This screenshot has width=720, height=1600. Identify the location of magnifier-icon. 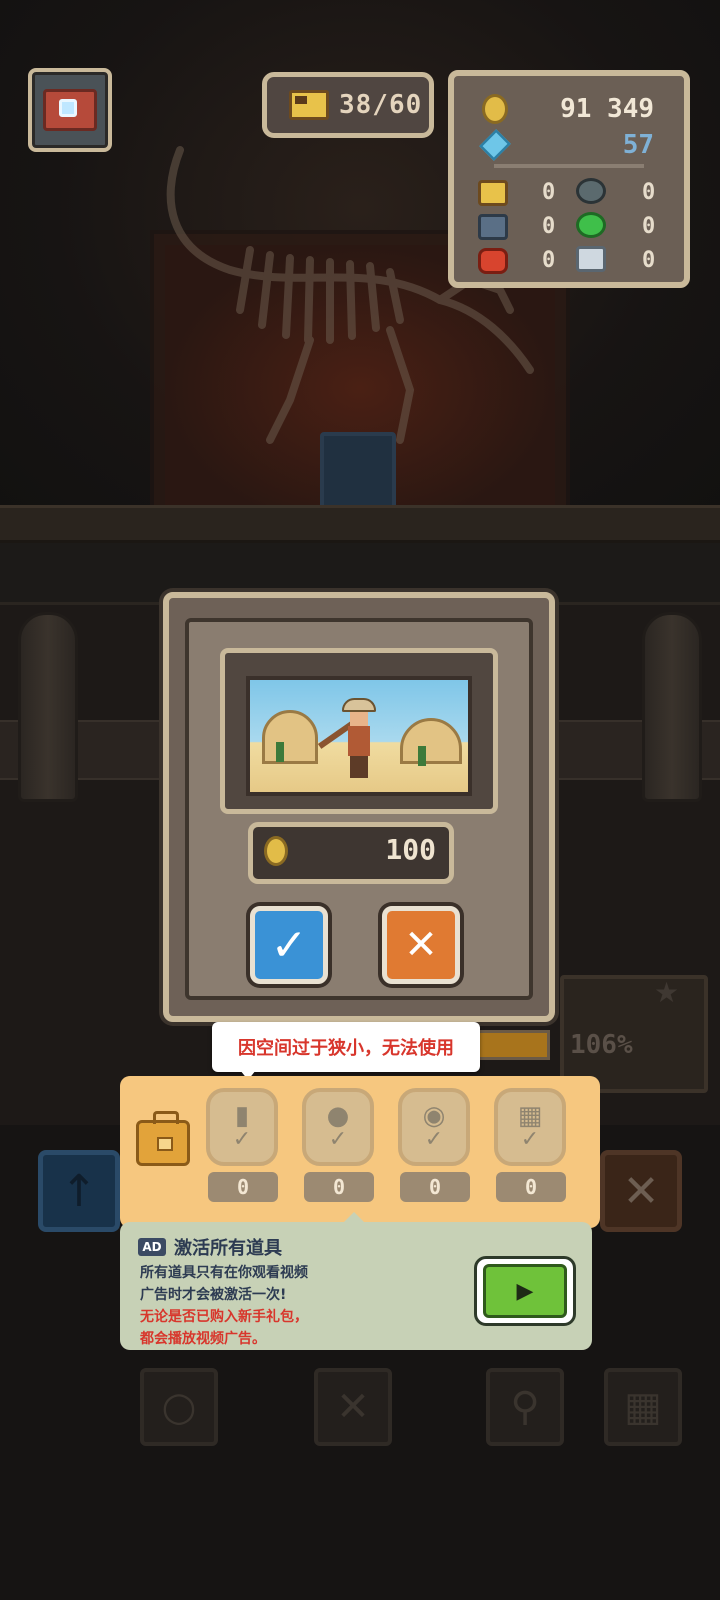
(591, 191).